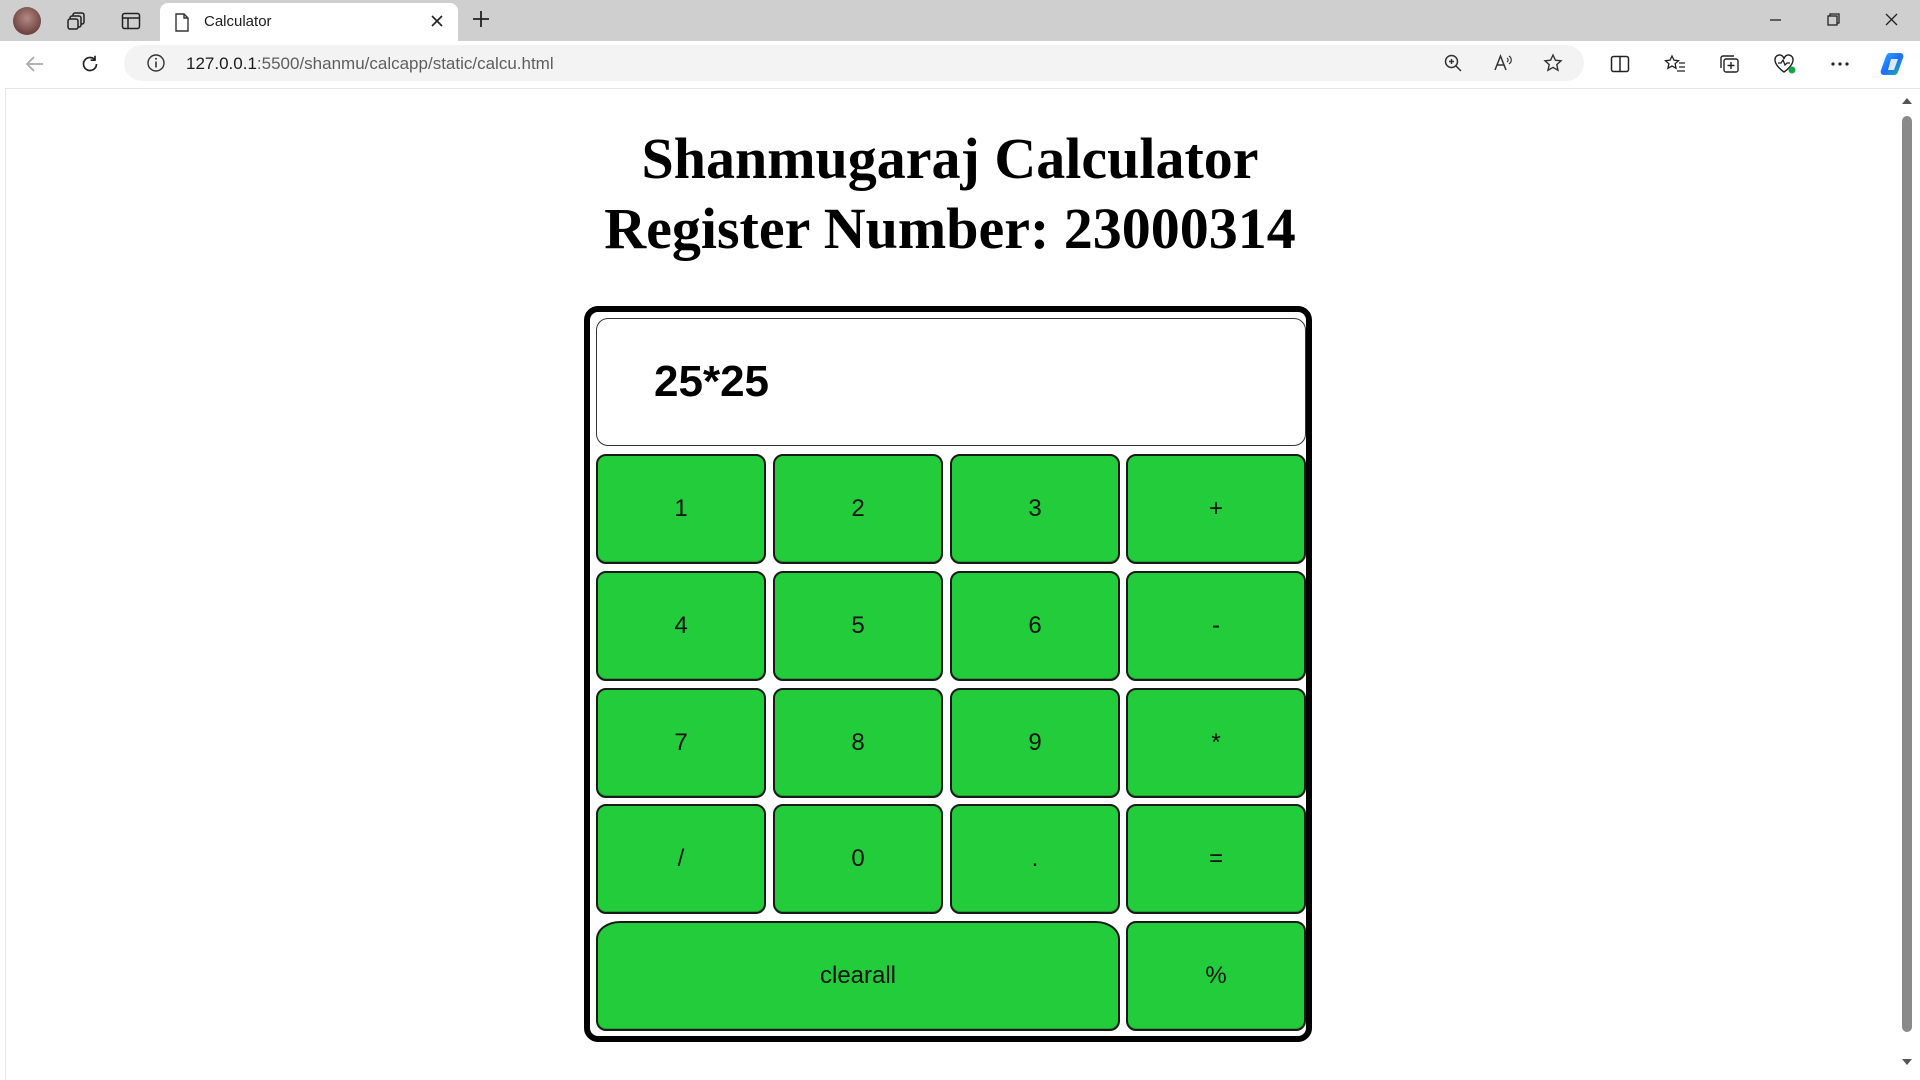 The image size is (1920, 1080). Describe the element at coordinates (1216, 626) in the screenshot. I see `minus-button: -` at that location.